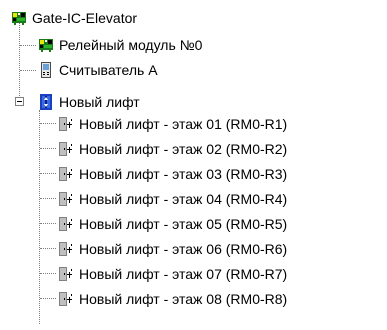 The image size is (387, 330). What do you see at coordinates (85, 18) in the screenshot?
I see `tree-node-root-label: Gate-IC-Elevator` at bounding box center [85, 18].